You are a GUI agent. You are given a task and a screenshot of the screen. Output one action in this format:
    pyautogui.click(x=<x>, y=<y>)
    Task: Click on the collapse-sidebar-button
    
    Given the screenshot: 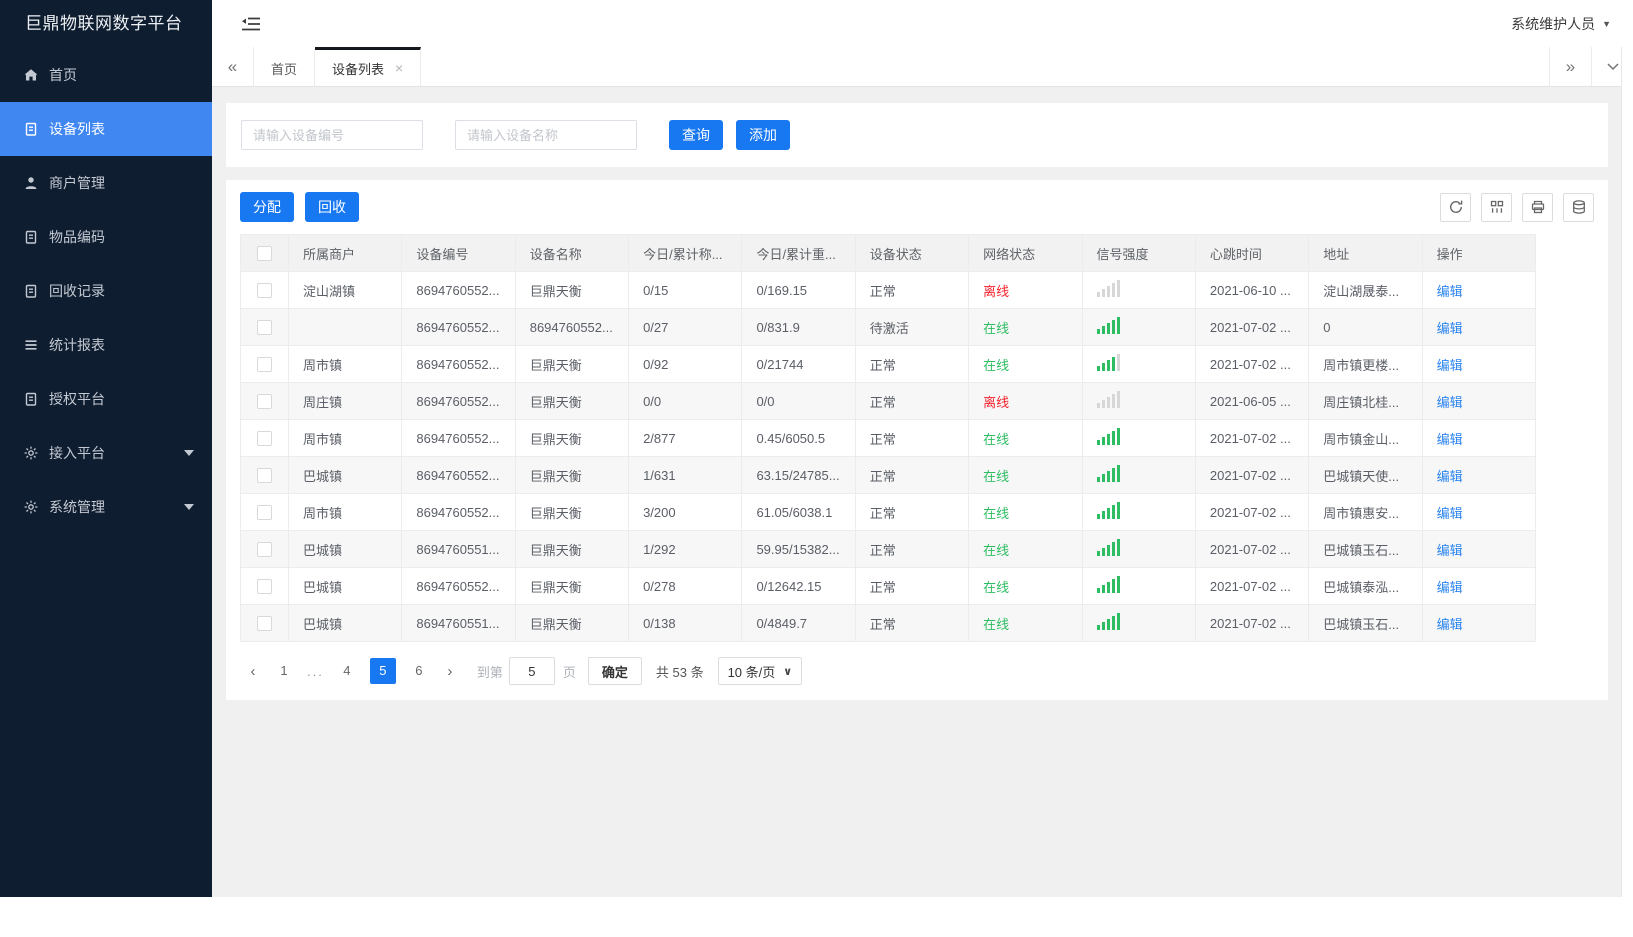 What is the action you would take?
    pyautogui.click(x=251, y=24)
    